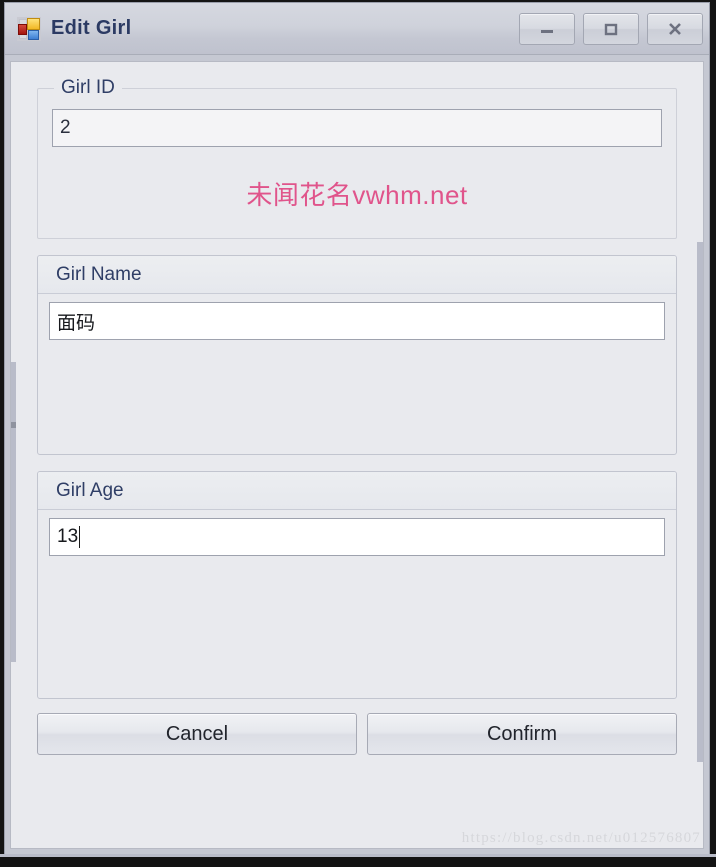  I want to click on csdn-watermark: https://blog.csdn.net/u012576807, so click(581, 838).